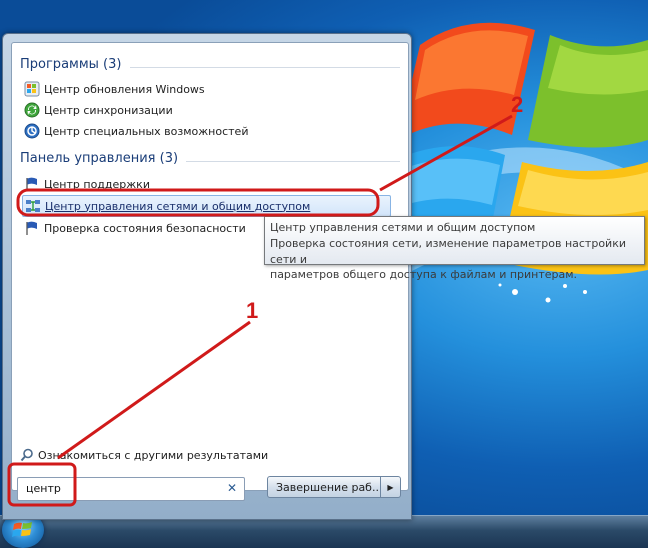 The width and height of the screenshot is (648, 548). I want to click on clear-search-icon: ✕, so click(232, 488).